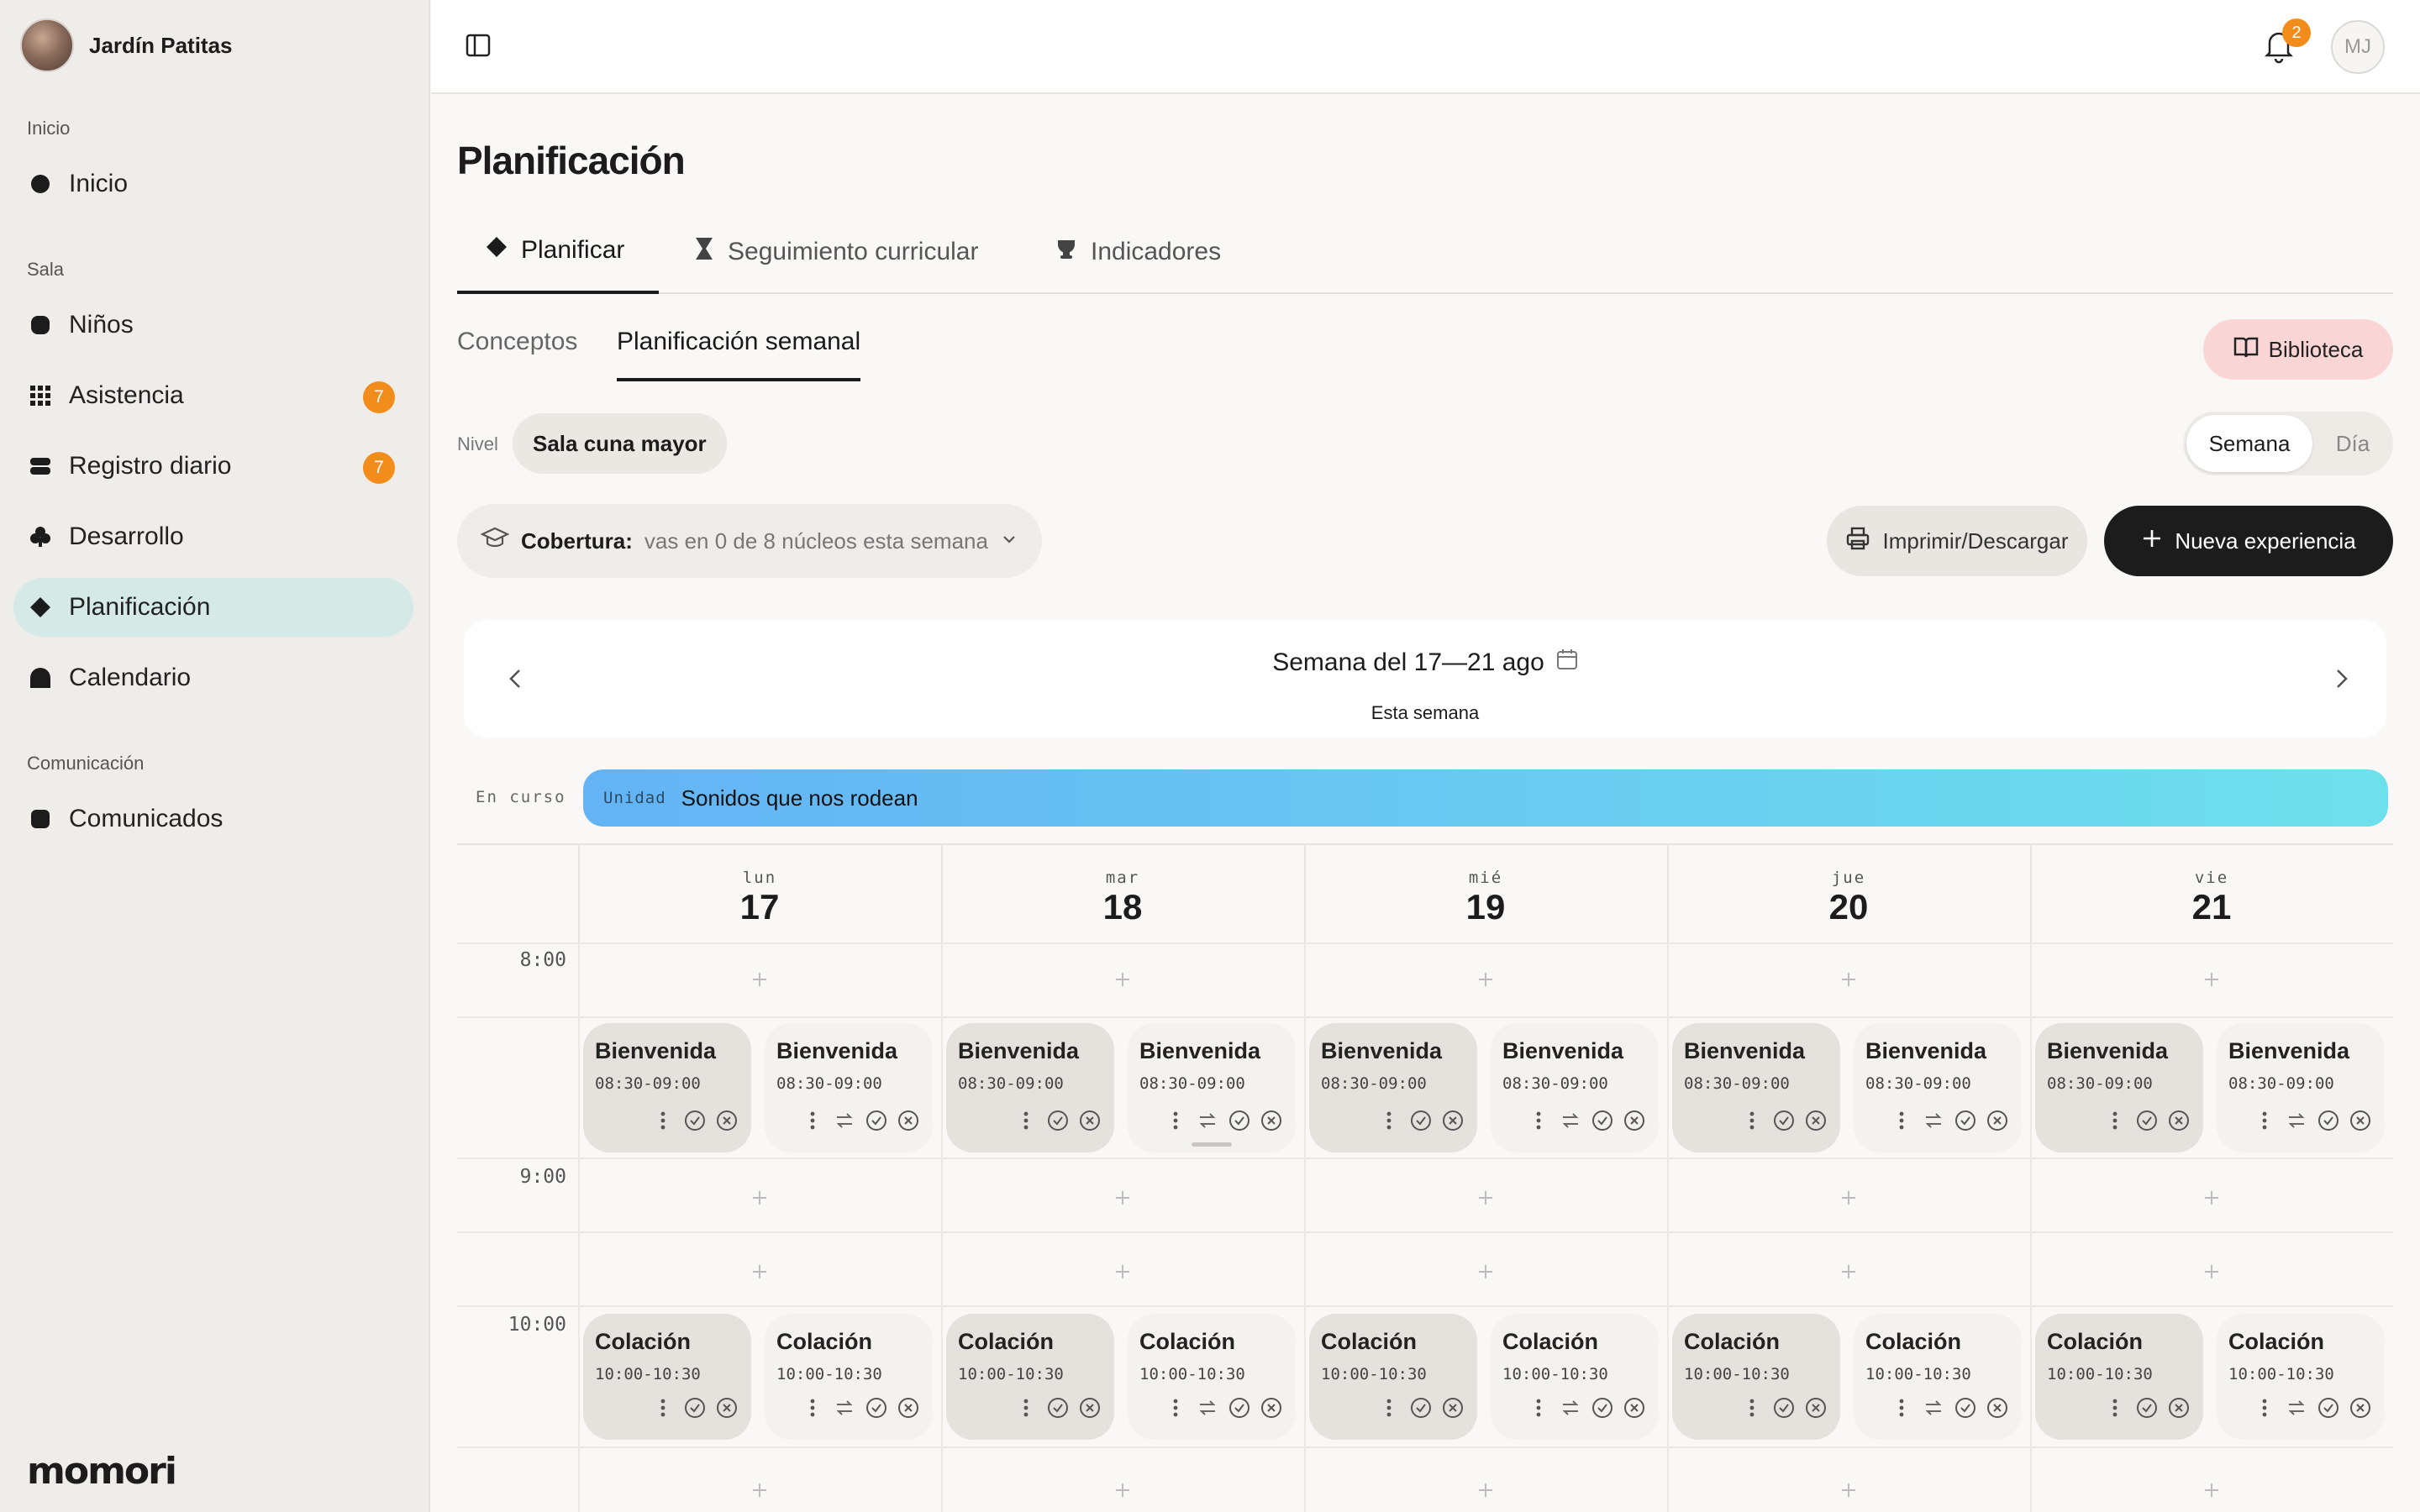  I want to click on nivel-chip: Sala cuna mayor, so click(620, 443).